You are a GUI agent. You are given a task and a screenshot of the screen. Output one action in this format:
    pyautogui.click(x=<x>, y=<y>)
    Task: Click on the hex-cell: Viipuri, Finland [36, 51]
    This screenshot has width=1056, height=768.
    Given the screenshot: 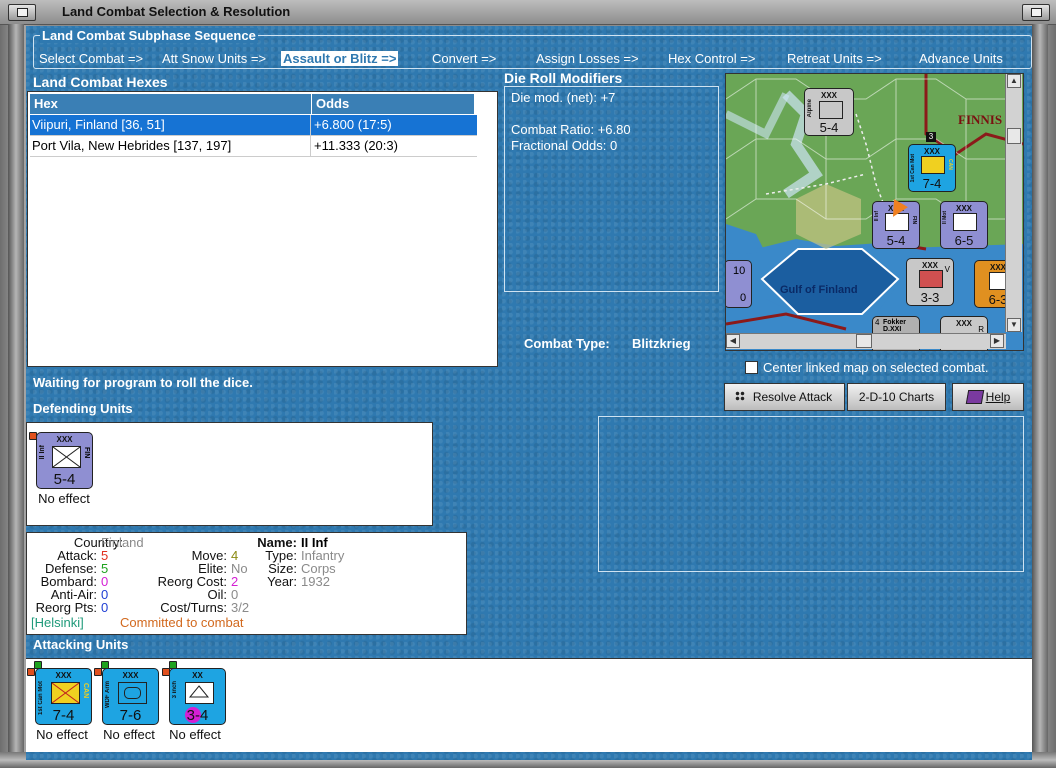 What is the action you would take?
    pyautogui.click(x=98, y=124)
    